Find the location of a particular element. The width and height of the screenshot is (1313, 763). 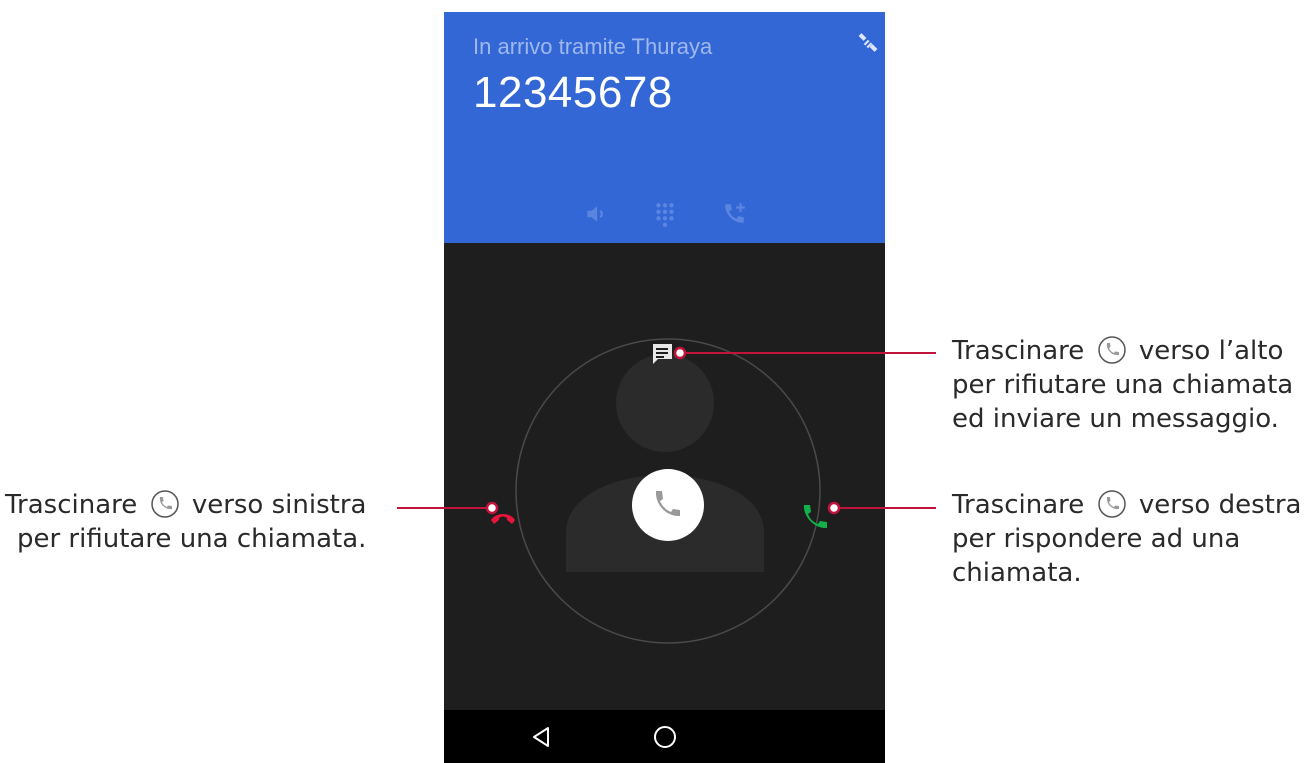

call-header: In arrivo tramite Thuraya 12345678 is located at coordinates (664, 127).